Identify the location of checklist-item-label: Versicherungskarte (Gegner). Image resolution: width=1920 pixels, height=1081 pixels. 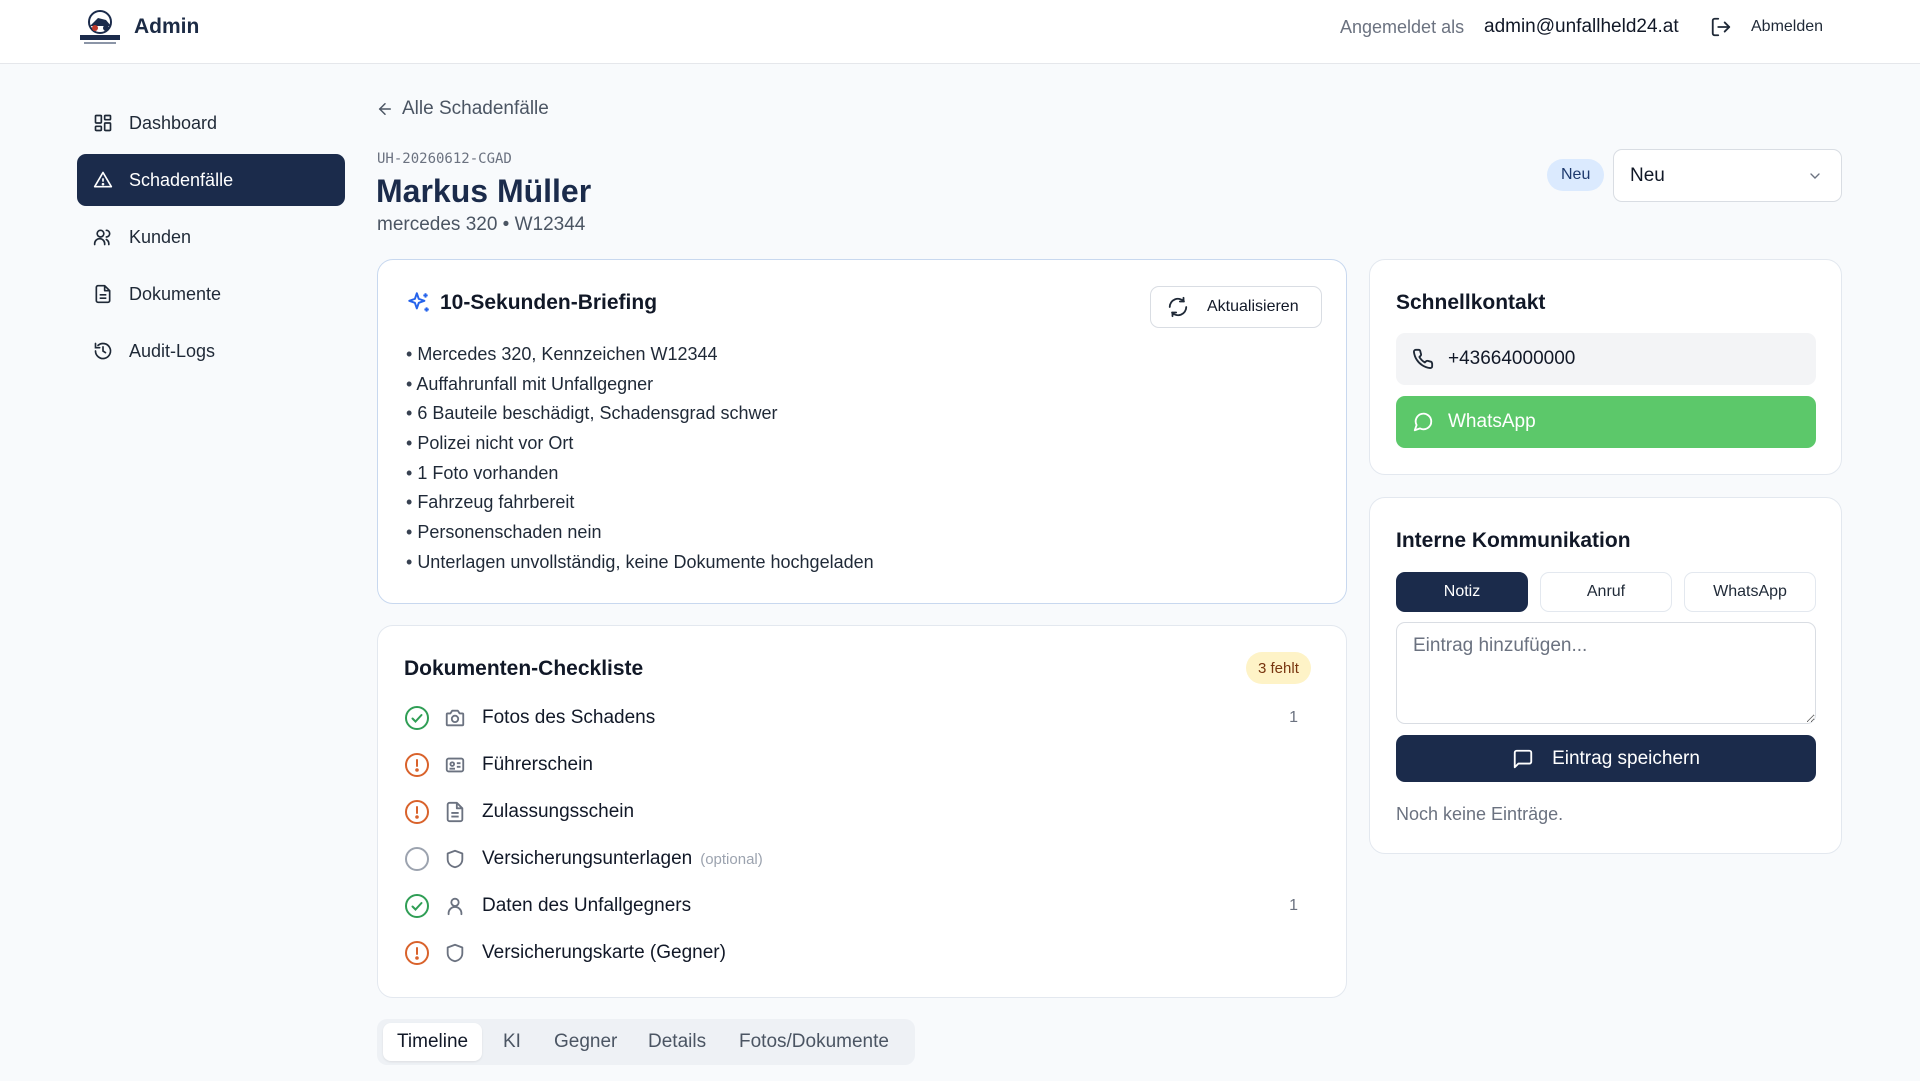
(604, 952).